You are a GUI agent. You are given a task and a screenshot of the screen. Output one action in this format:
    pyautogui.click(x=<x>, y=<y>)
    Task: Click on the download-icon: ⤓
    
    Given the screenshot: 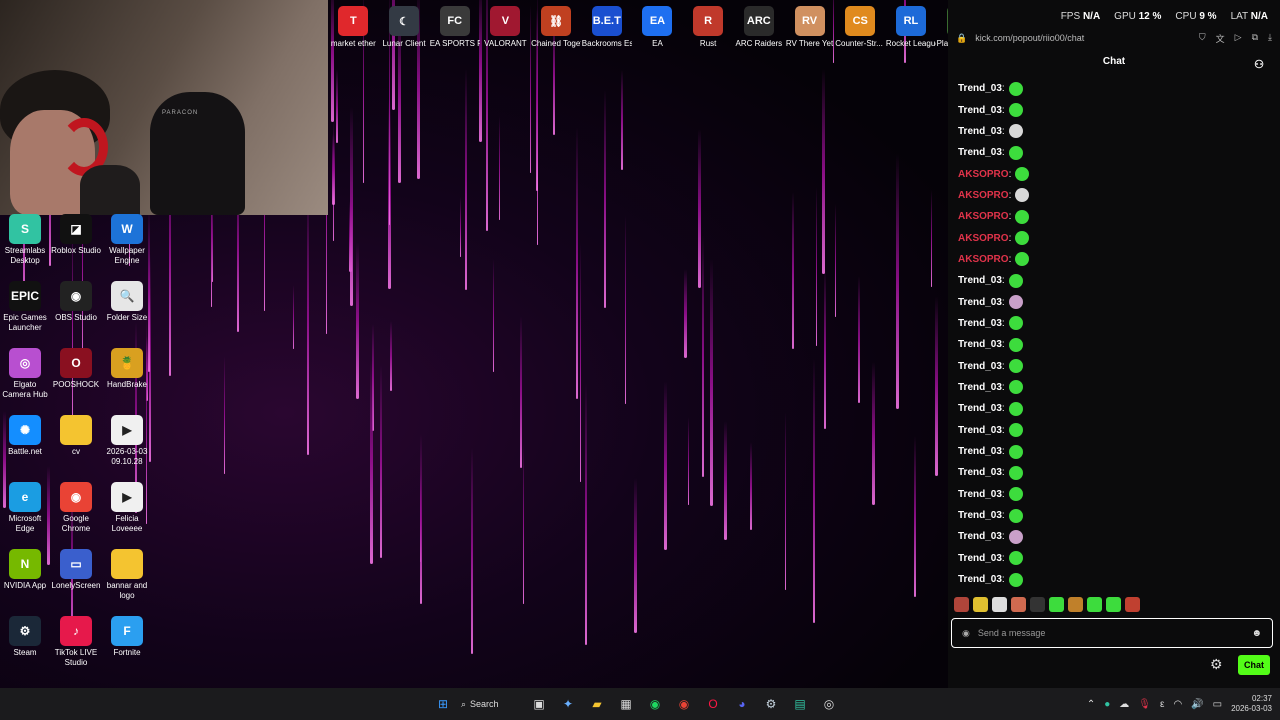 What is the action you would take?
    pyautogui.click(x=1270, y=38)
    